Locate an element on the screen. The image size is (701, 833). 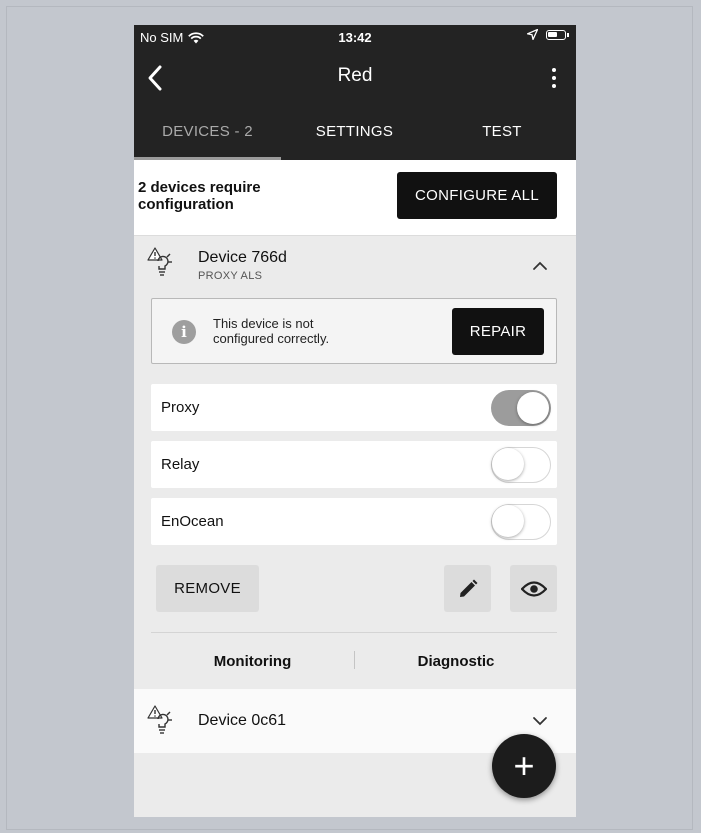
tab-settings: SETTINGS is located at coordinates (354, 138).